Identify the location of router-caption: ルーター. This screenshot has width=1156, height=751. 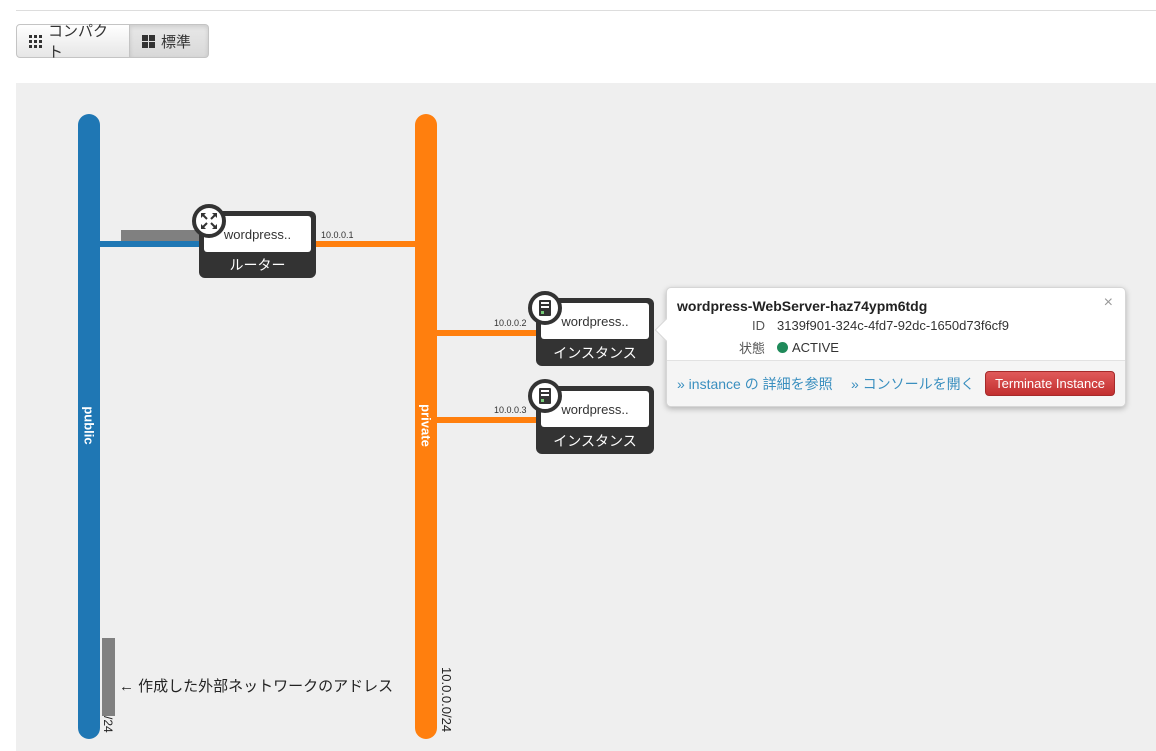
(257, 265).